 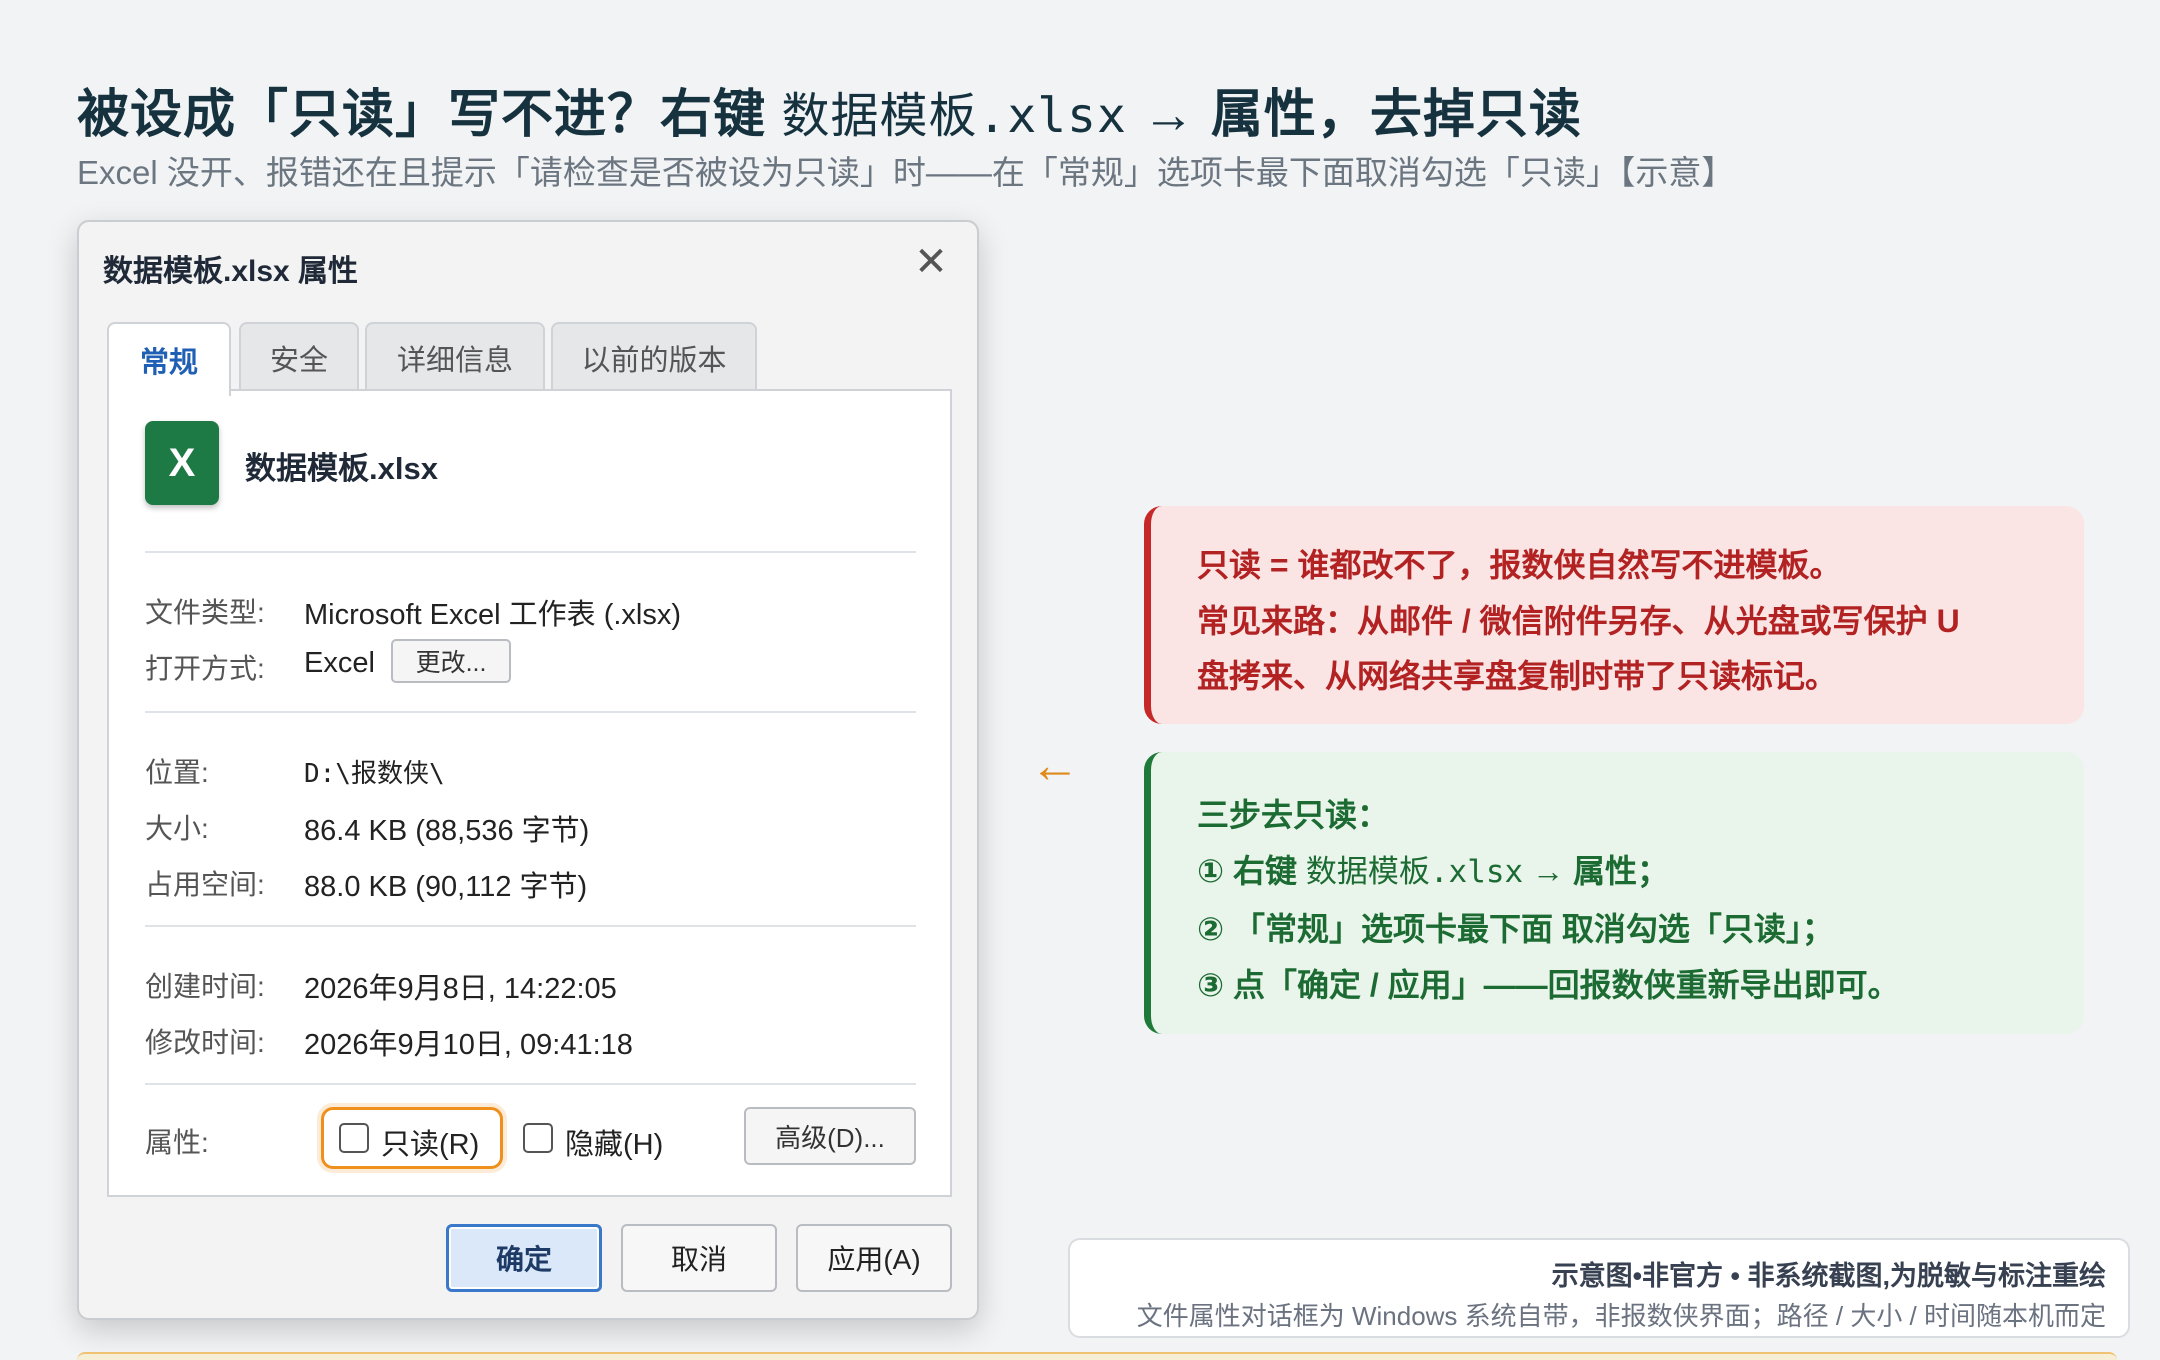 What do you see at coordinates (1596, 871) in the screenshot?
I see `step-1-post: → 属性；` at bounding box center [1596, 871].